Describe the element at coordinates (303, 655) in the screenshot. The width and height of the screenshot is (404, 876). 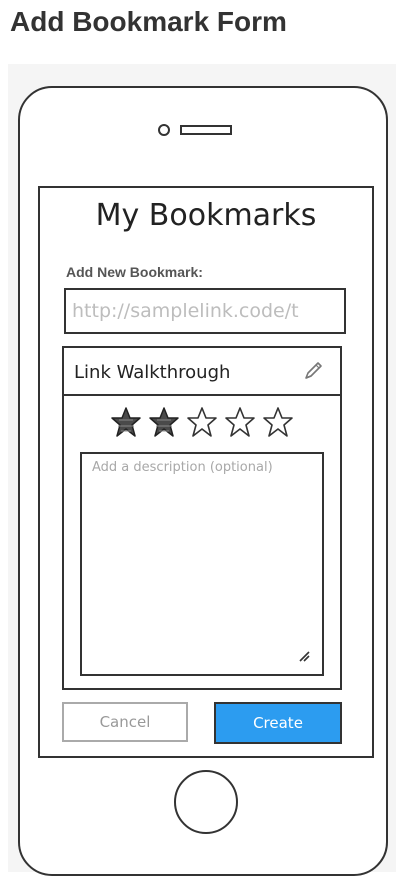
I see `resize-grip-icon` at that location.